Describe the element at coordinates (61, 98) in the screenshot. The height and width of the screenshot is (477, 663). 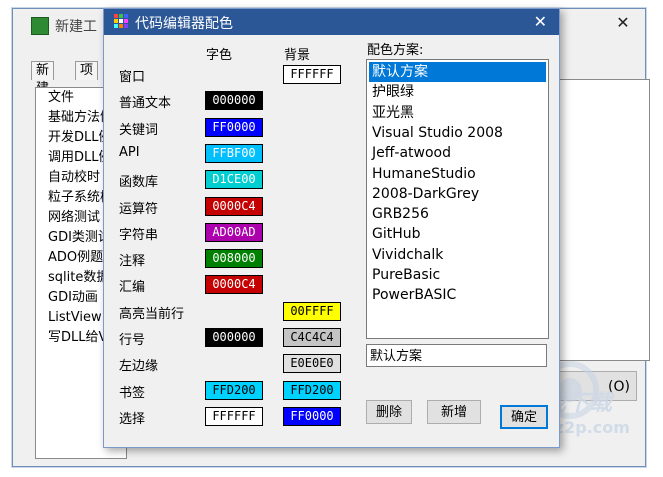
I see `list-item: 文件` at that location.